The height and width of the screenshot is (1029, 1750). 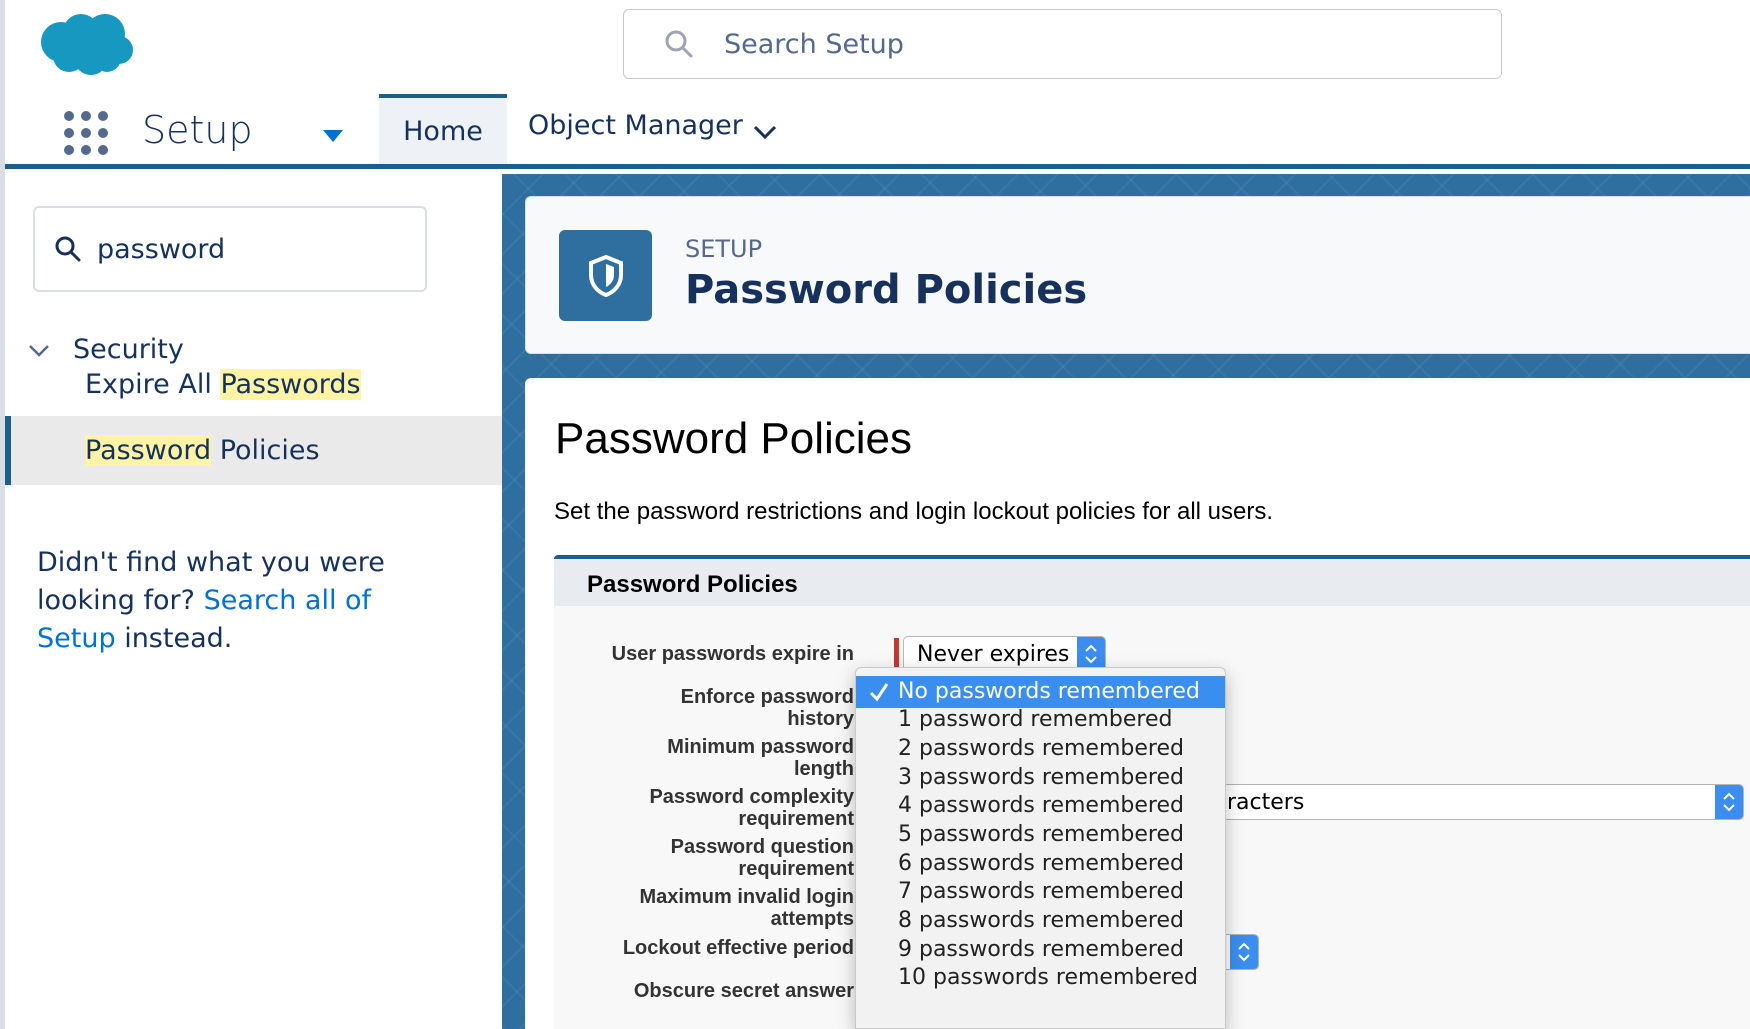 I want to click on dropdown-option: 10 passwords remembered, so click(x=1040, y=978).